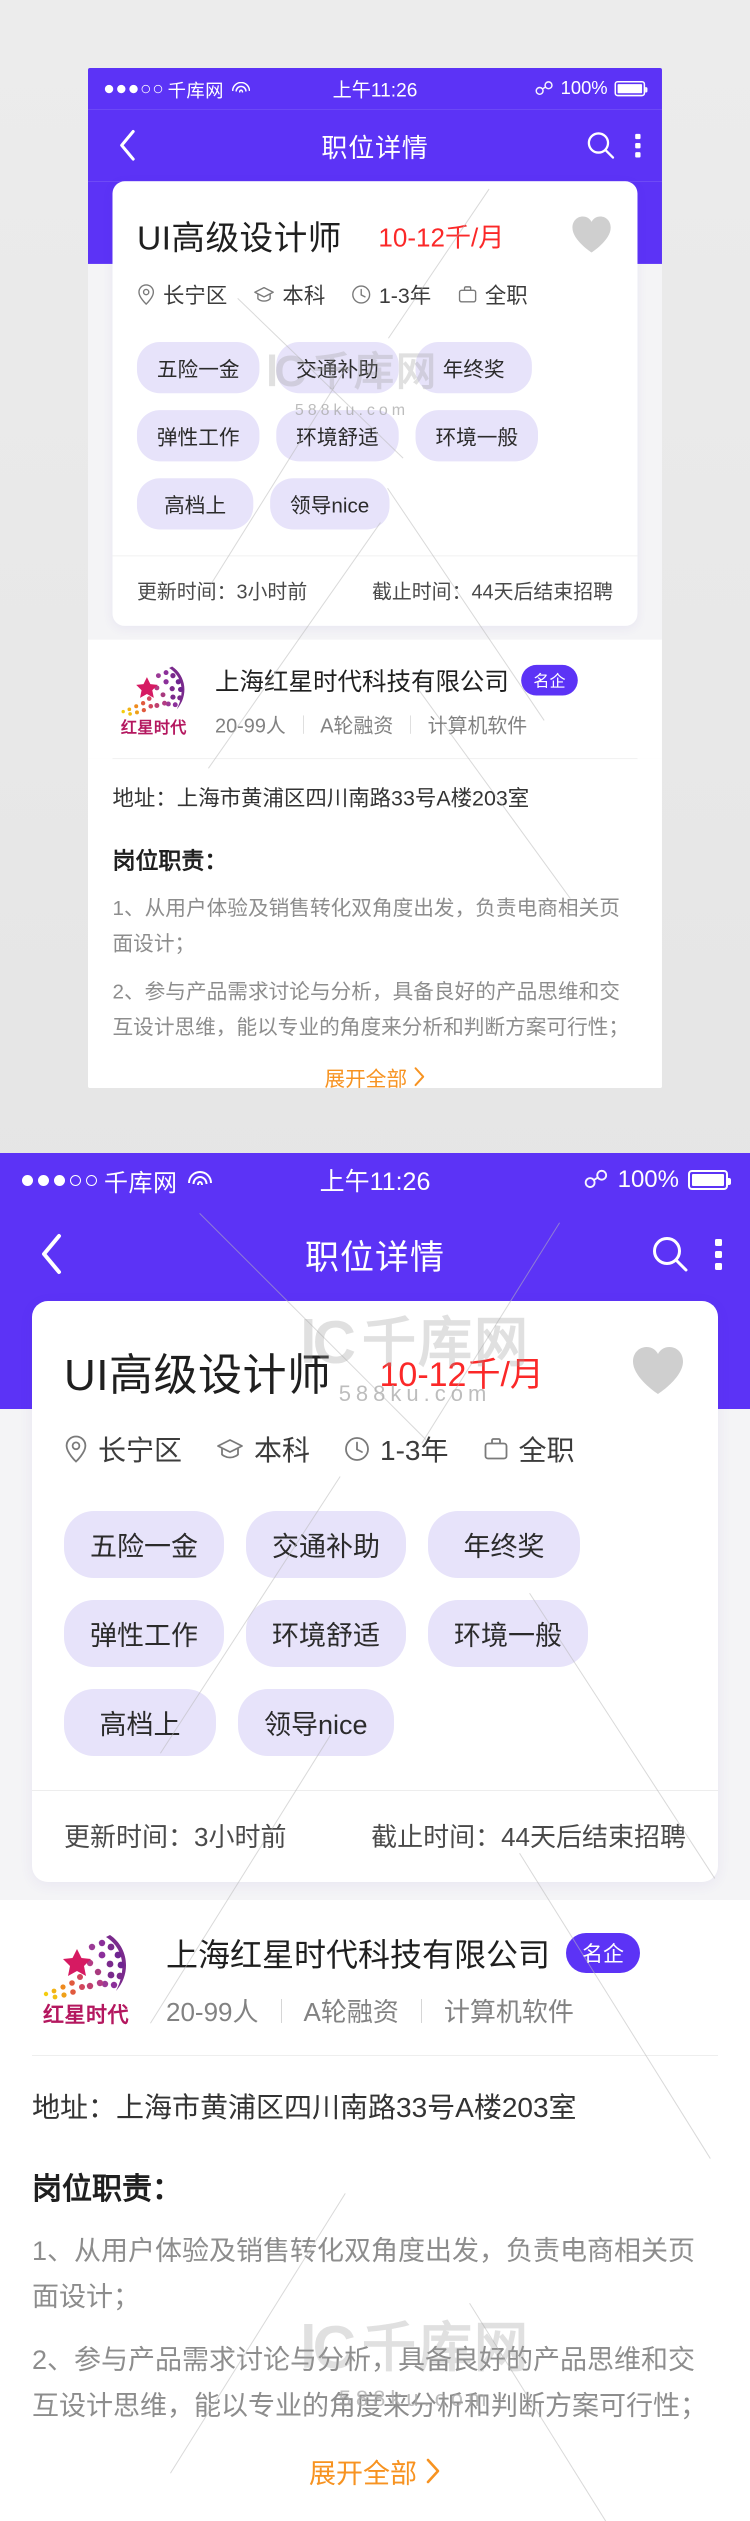 The height and width of the screenshot is (2521, 750). What do you see at coordinates (241, 88) in the screenshot?
I see `wifi-icon` at bounding box center [241, 88].